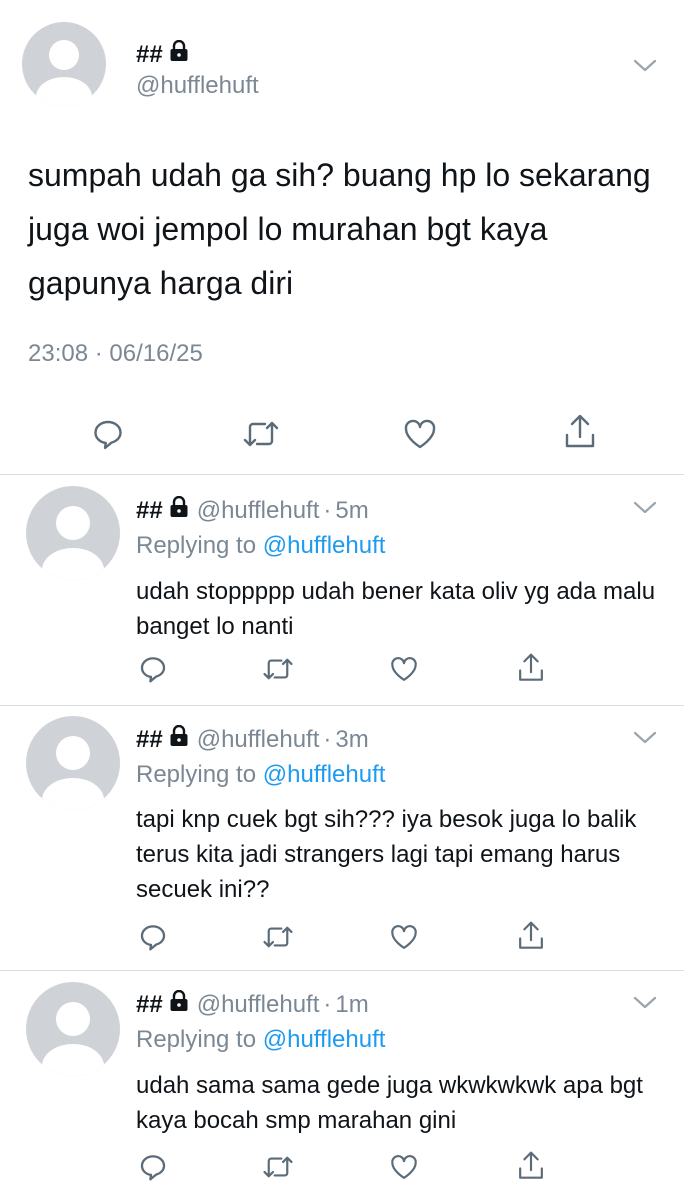 This screenshot has height=1200, width=684. I want to click on reply-header: ## @hufflehuft · 3m, so click(252, 739).